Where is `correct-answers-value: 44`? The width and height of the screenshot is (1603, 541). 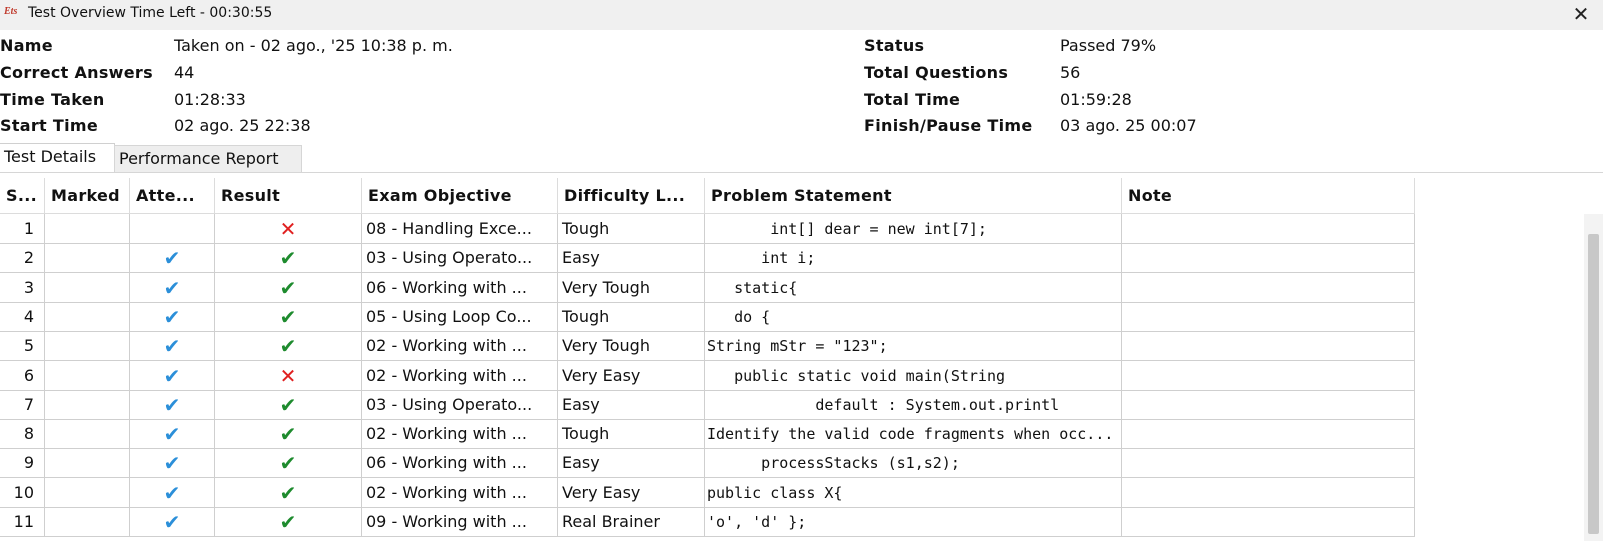
correct-answers-value: 44 is located at coordinates (184, 72).